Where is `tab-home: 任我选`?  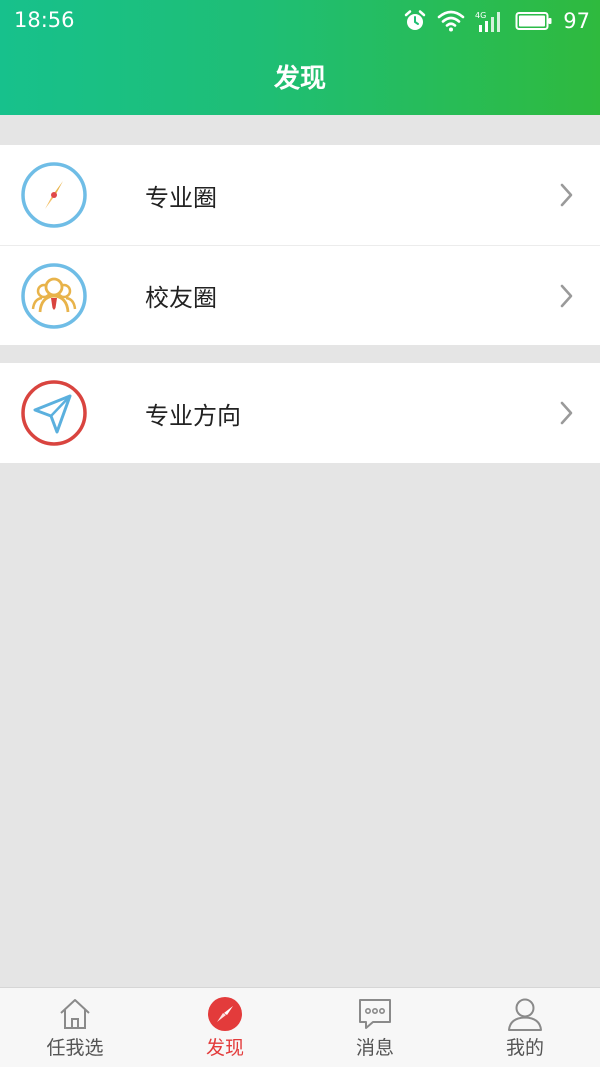 tab-home: 任我选 is located at coordinates (75, 1027).